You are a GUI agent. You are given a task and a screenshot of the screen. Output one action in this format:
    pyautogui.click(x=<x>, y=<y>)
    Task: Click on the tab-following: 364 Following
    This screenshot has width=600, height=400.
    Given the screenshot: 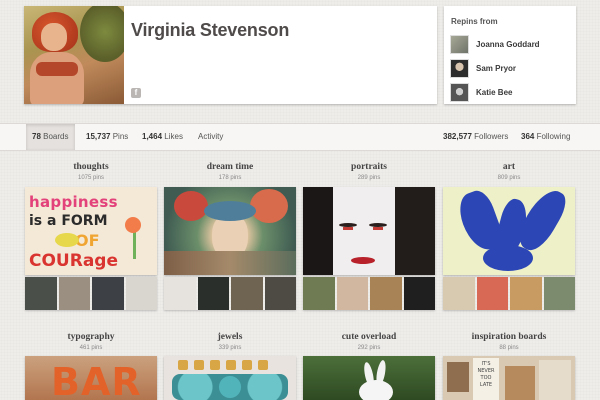 What is the action you would take?
    pyautogui.click(x=545, y=137)
    